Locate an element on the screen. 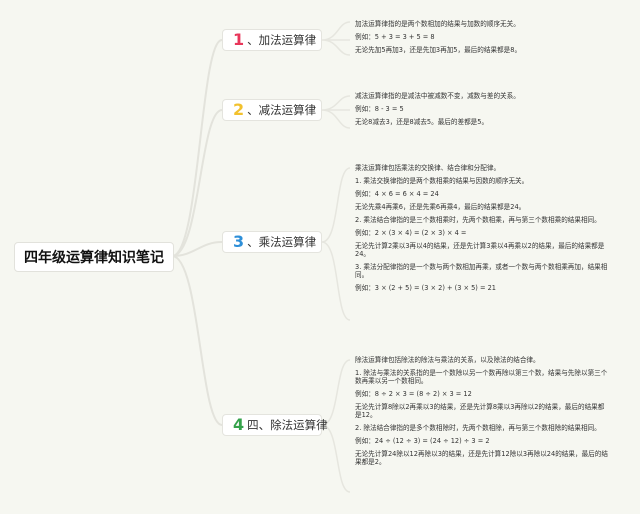 The image size is (640, 514). branch-number: 2 is located at coordinates (239, 109).